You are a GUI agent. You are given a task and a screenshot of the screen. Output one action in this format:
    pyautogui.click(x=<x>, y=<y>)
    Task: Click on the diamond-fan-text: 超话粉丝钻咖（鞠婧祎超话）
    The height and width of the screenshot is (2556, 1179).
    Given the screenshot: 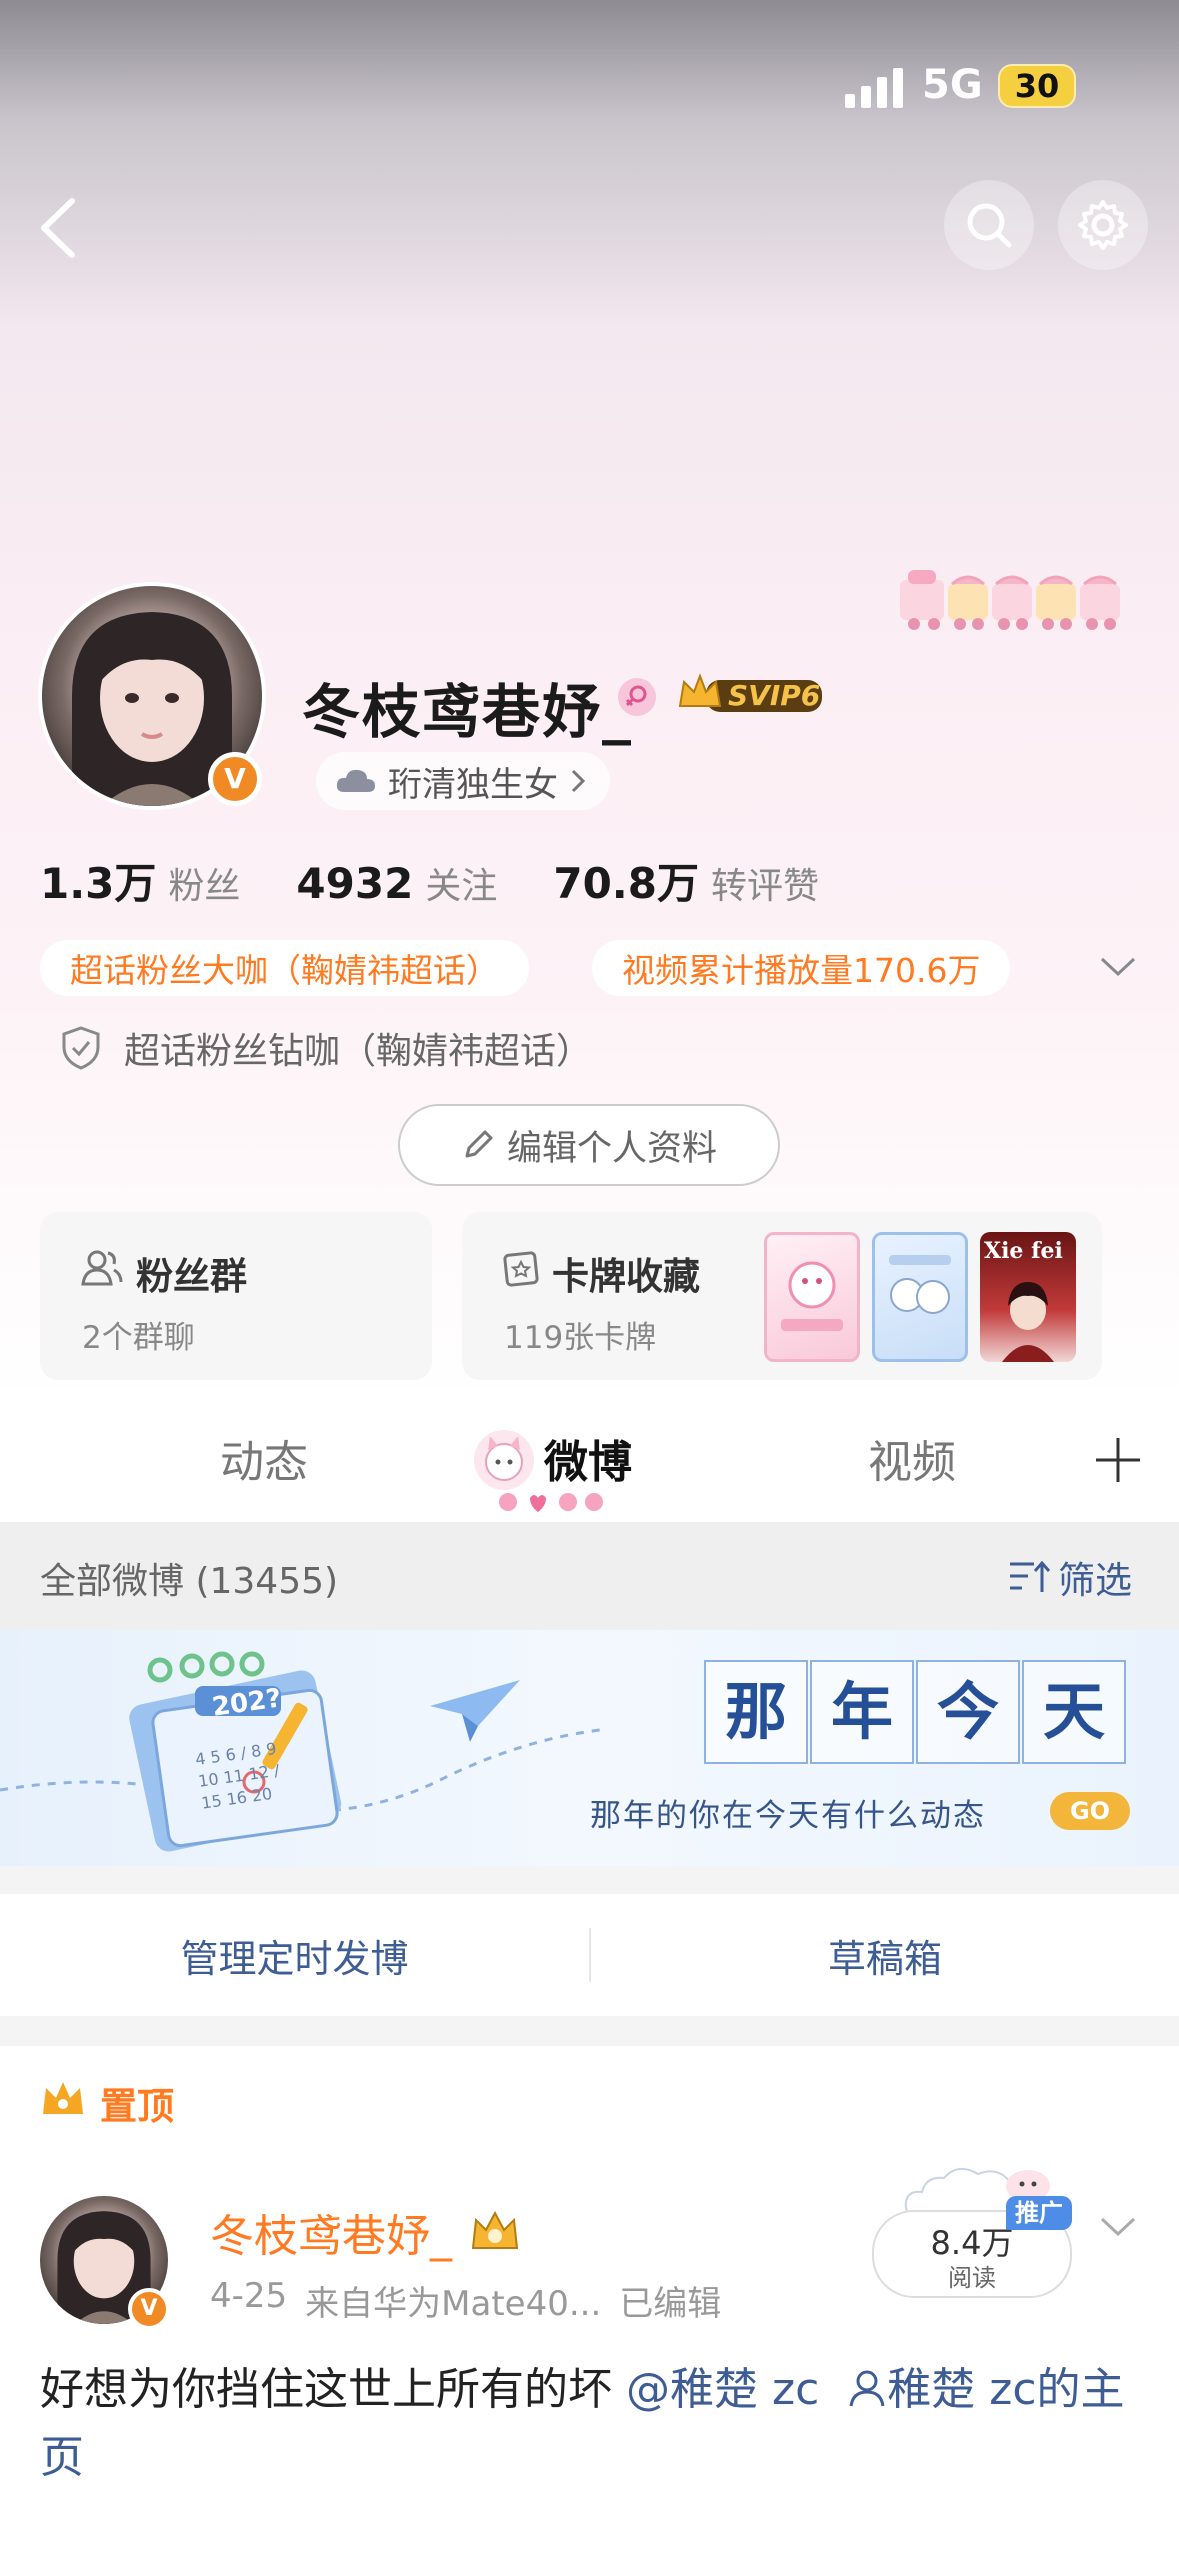 What is the action you would take?
    pyautogui.click(x=358, y=1051)
    